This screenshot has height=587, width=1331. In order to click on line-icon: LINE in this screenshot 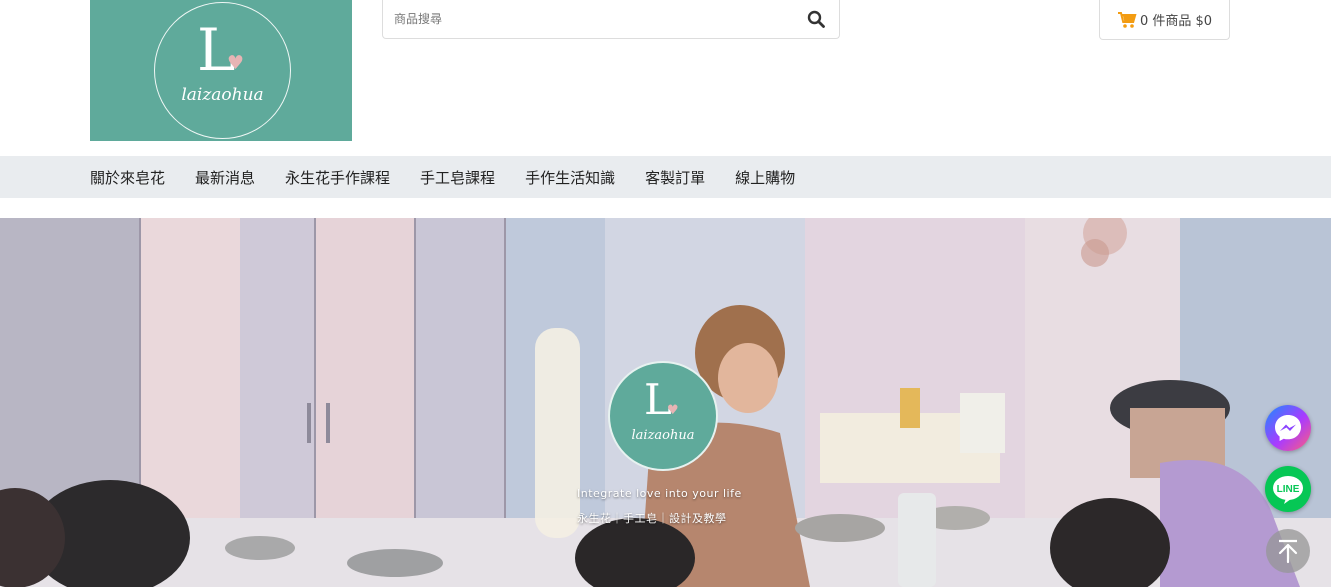, I will do `click(1288, 490)`.